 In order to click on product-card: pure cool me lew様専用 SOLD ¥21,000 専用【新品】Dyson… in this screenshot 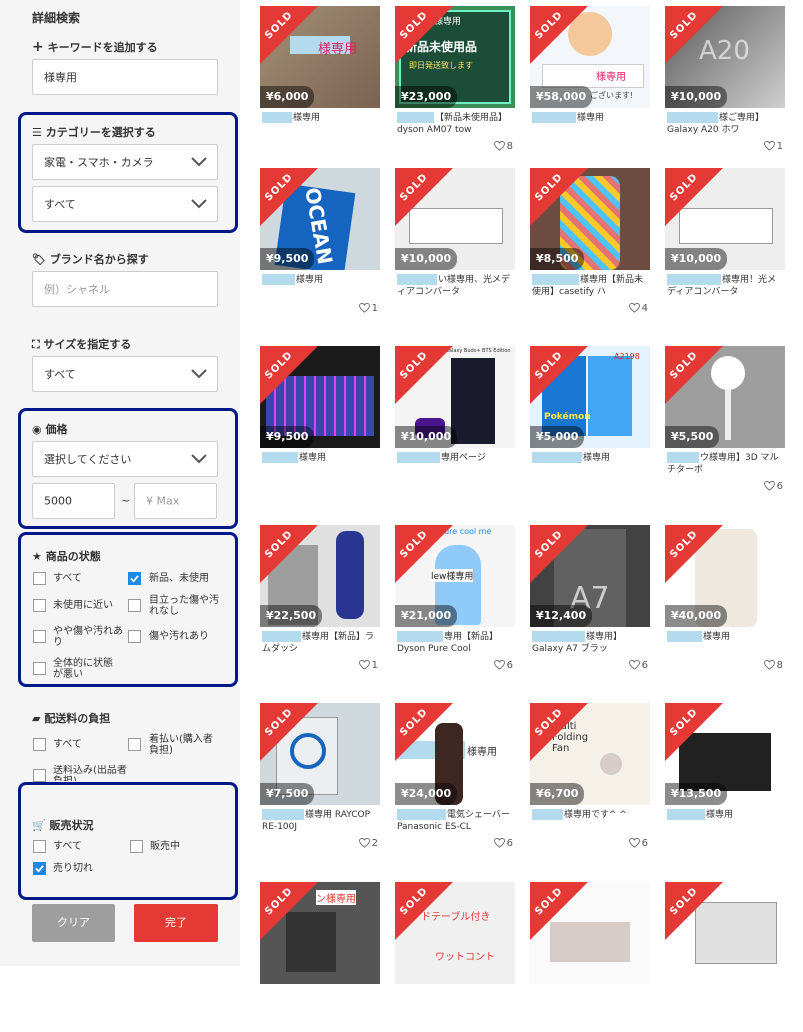, I will do `click(455, 600)`.